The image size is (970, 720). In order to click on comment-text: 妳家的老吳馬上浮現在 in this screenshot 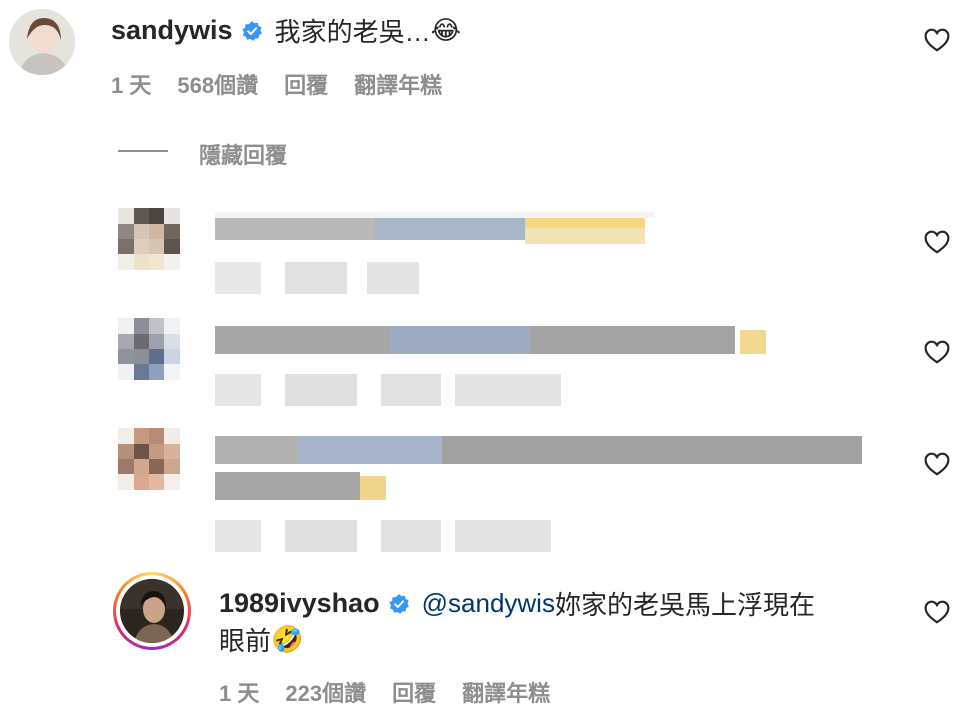, I will do `click(684, 605)`.